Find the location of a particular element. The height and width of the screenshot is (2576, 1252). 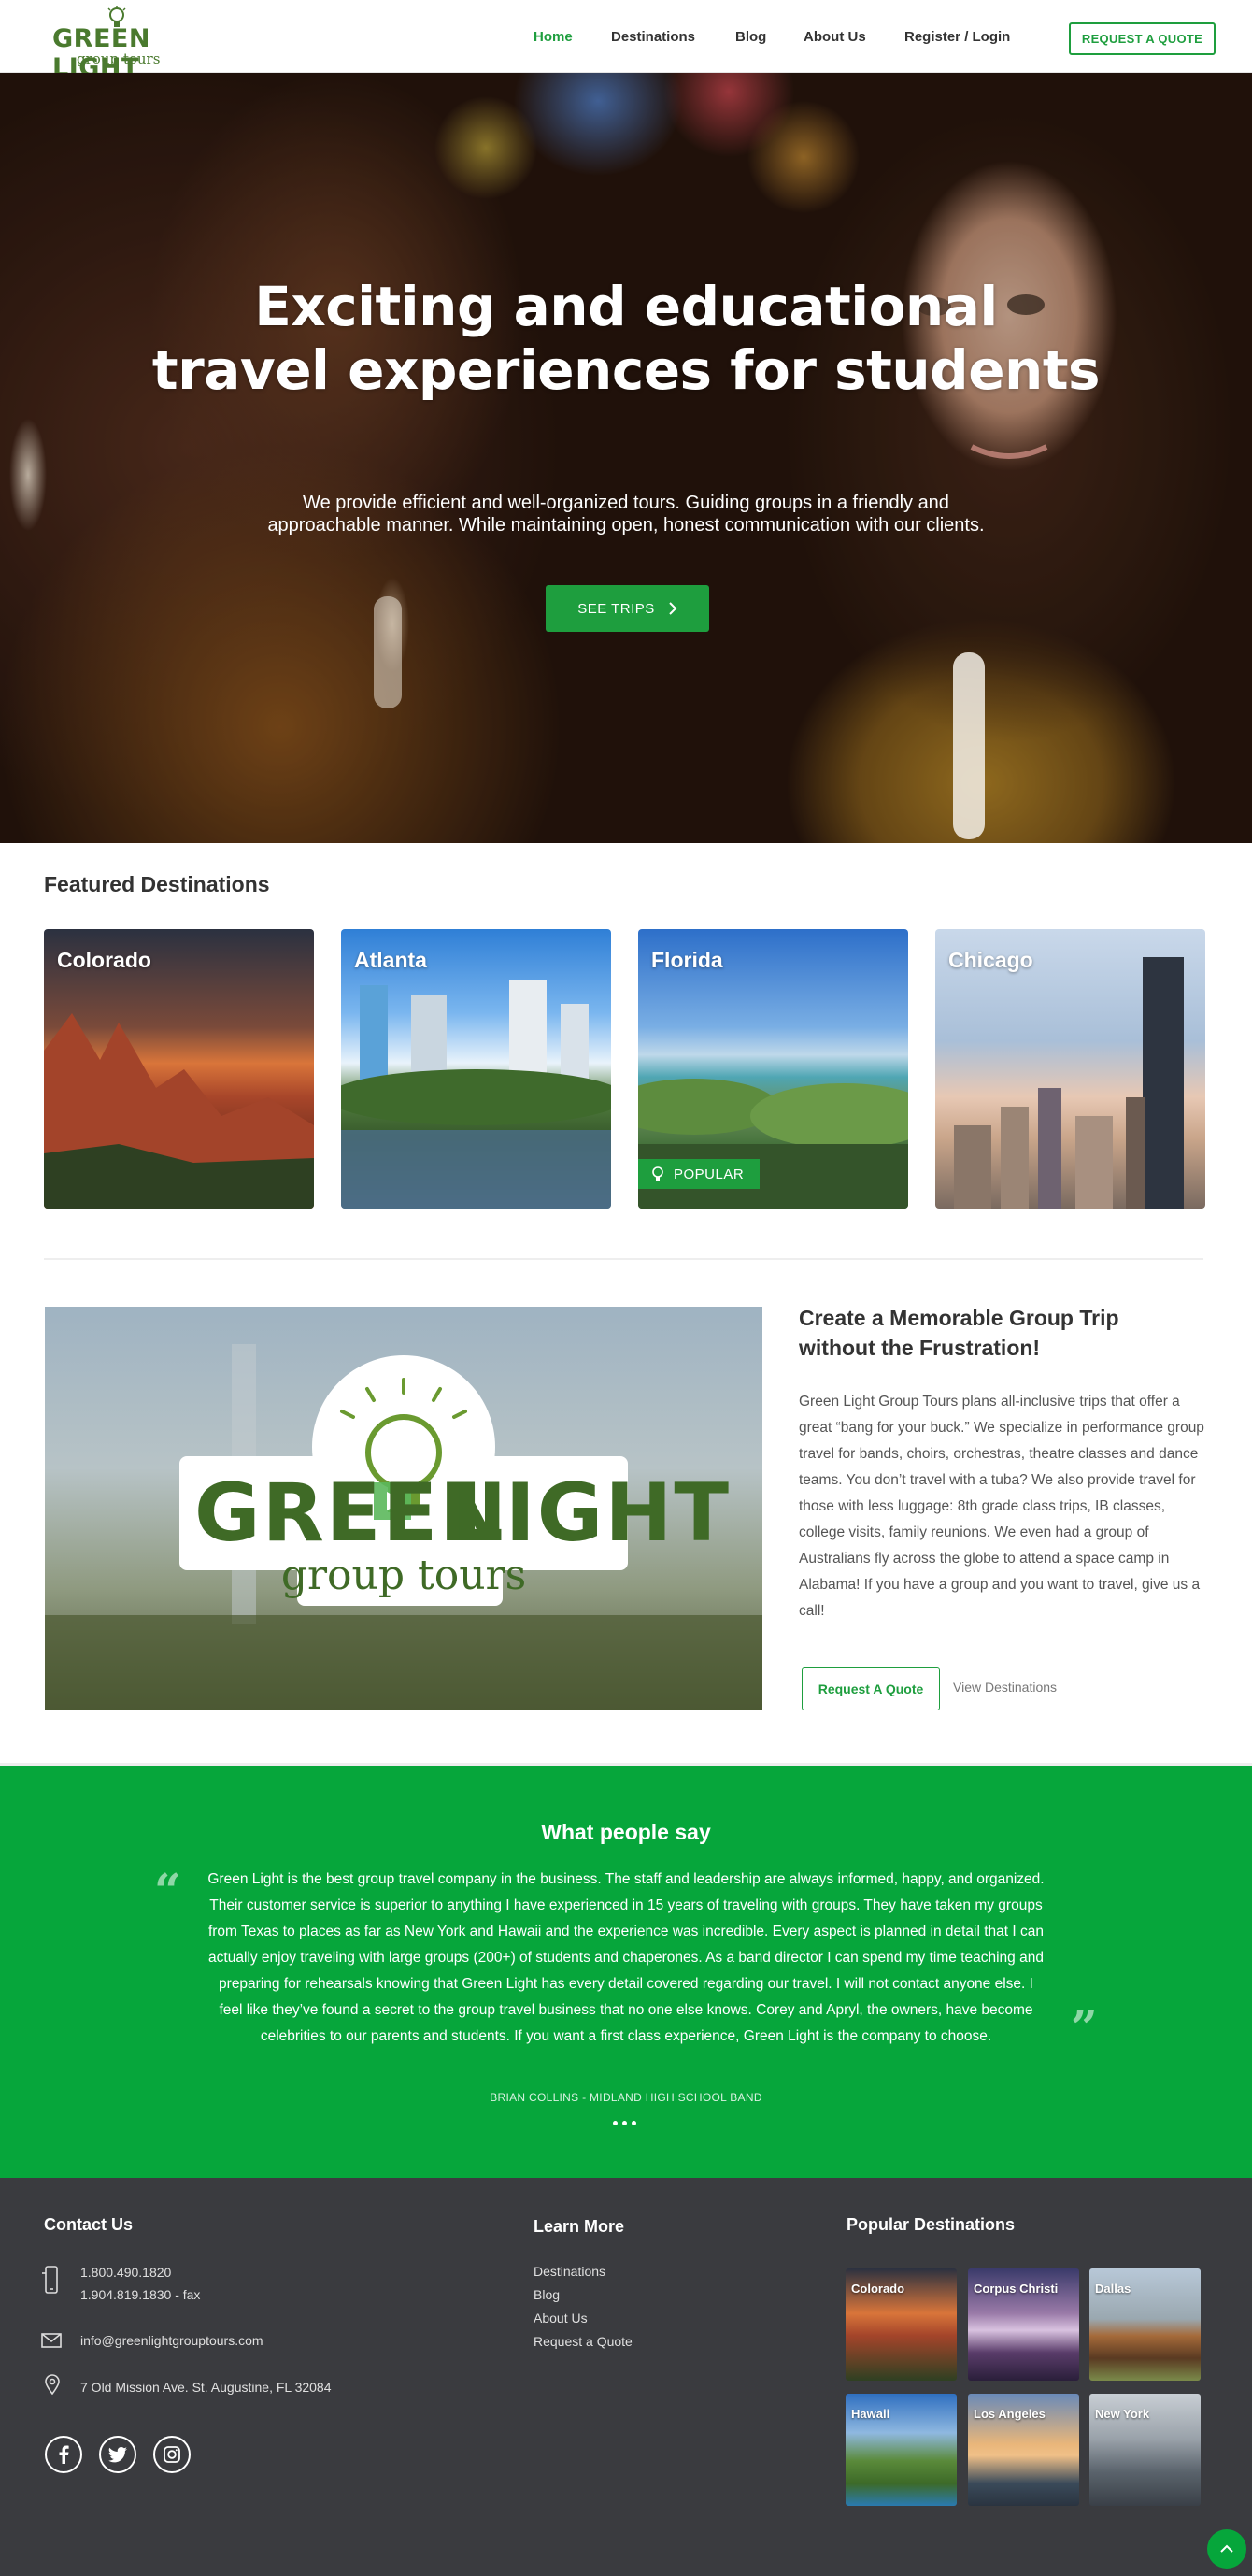

envelope-icon is located at coordinates (51, 2340).